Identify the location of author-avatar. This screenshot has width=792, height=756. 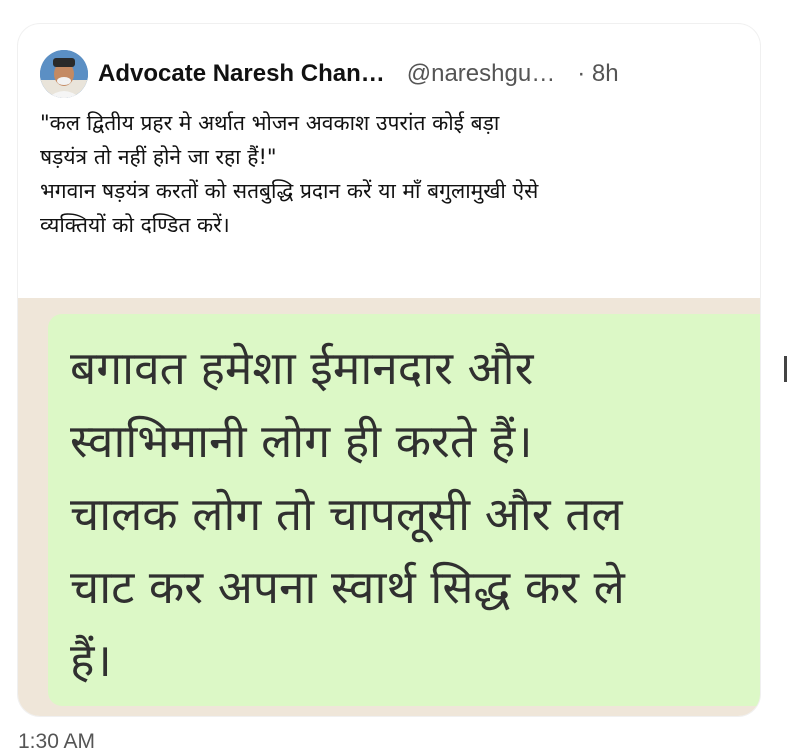
(64, 74).